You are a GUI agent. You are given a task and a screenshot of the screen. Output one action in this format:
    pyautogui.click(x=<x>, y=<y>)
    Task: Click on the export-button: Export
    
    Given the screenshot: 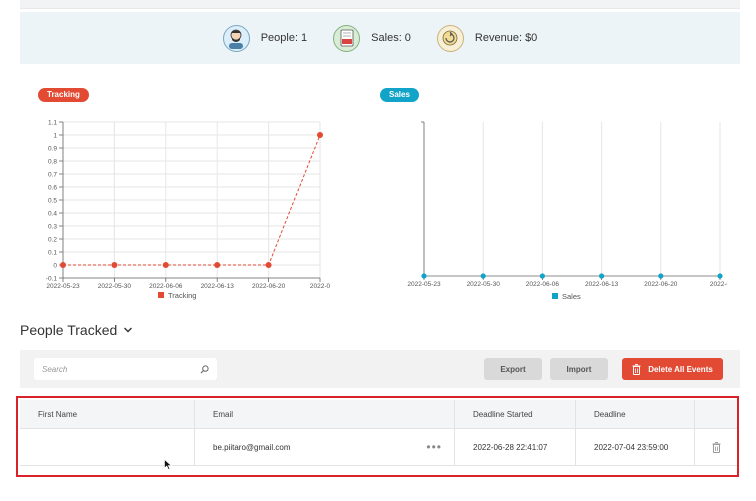 What is the action you would take?
    pyautogui.click(x=513, y=369)
    